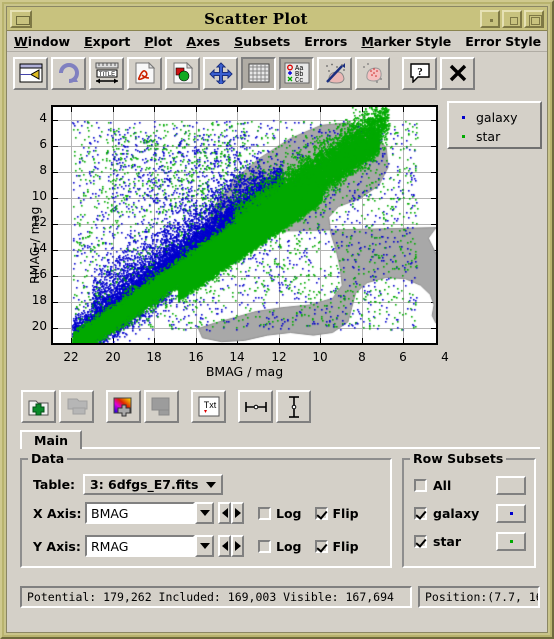  I want to click on menu-error-style: Error Style, so click(503, 41).